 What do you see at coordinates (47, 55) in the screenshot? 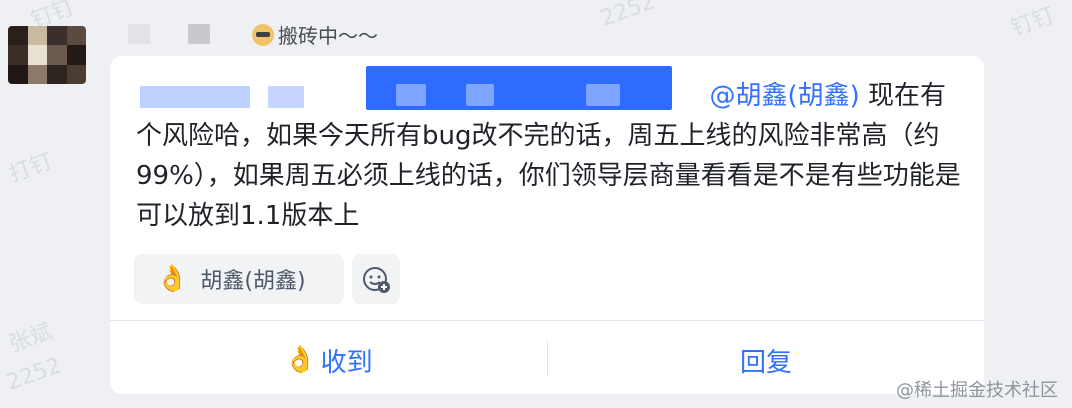
I see `avatar` at bounding box center [47, 55].